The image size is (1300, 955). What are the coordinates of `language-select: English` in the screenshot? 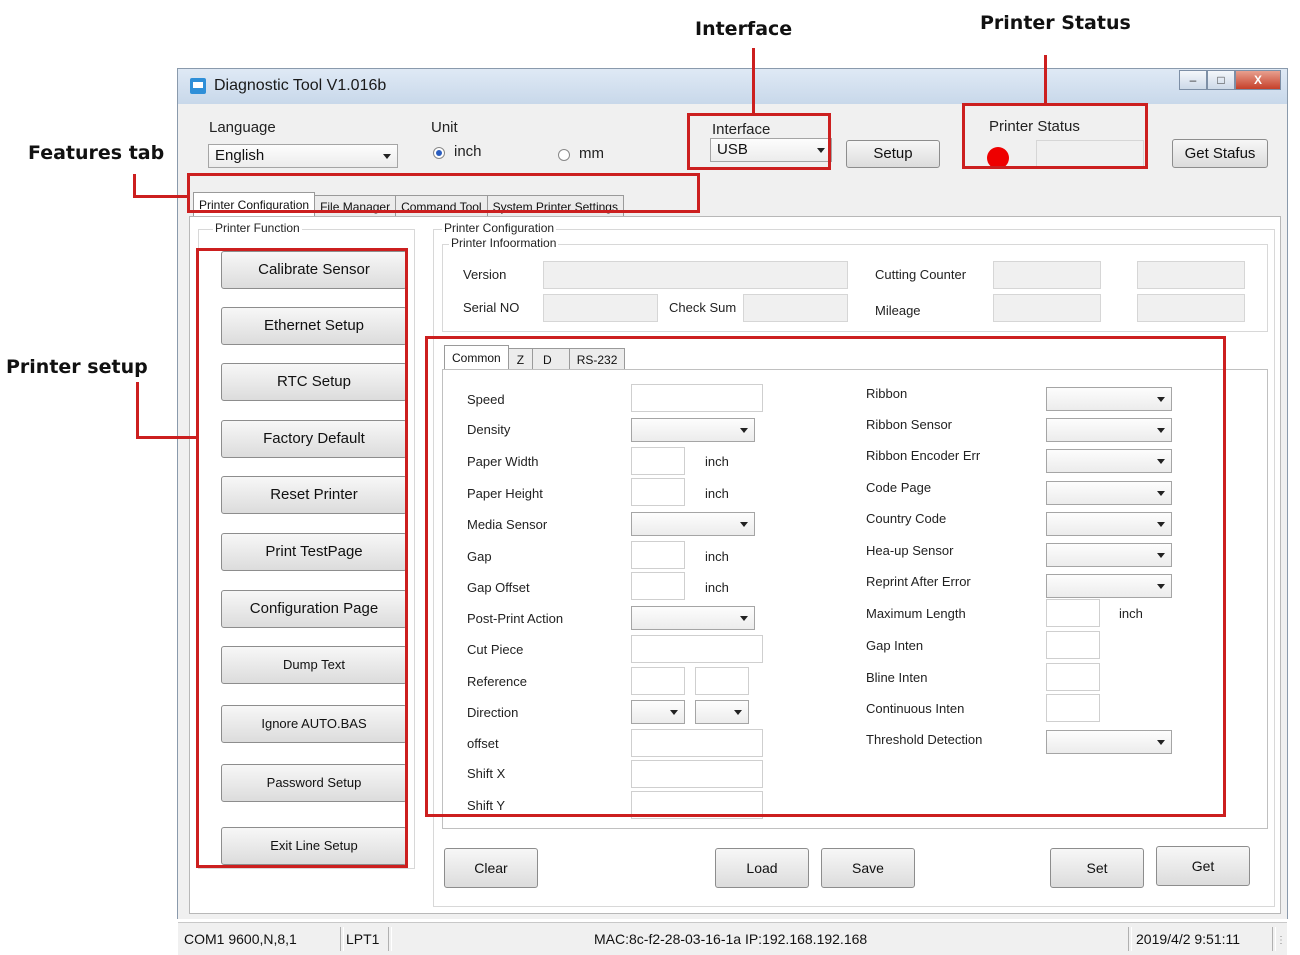 It's located at (303, 156).